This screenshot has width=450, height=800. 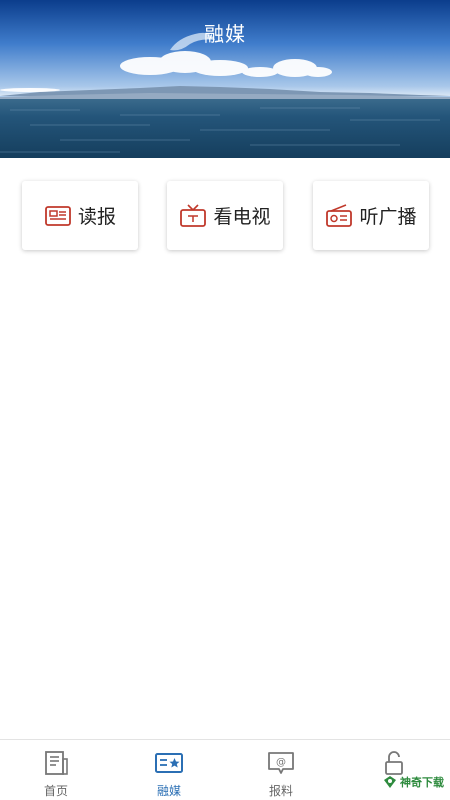 I want to click on bottom-tab-bar: 首页 融媒 @ 报料, so click(x=225, y=769).